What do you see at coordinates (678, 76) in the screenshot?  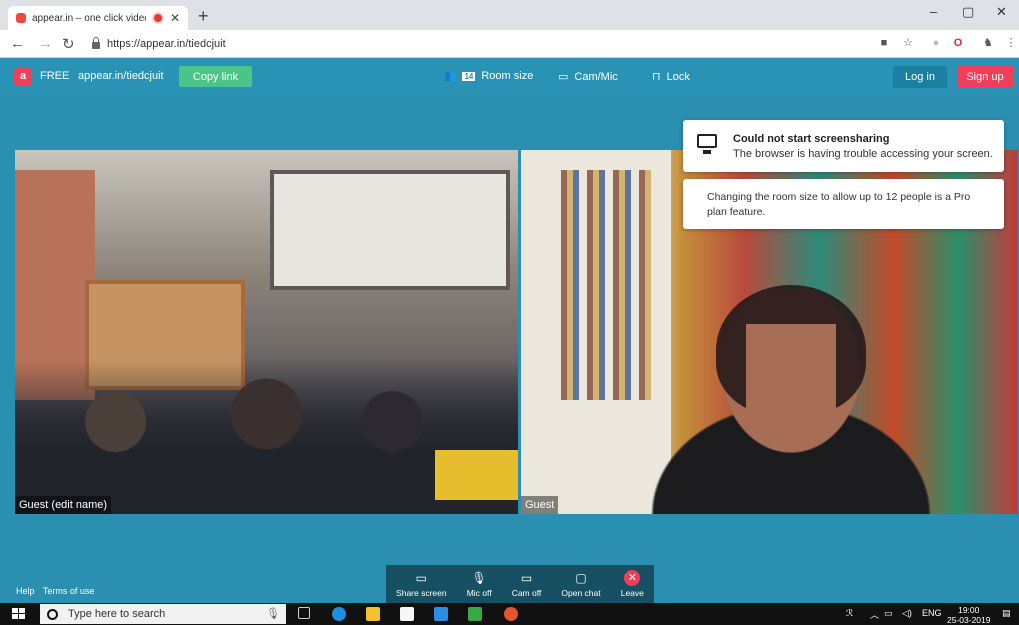 I see `lock-label: Lock` at bounding box center [678, 76].